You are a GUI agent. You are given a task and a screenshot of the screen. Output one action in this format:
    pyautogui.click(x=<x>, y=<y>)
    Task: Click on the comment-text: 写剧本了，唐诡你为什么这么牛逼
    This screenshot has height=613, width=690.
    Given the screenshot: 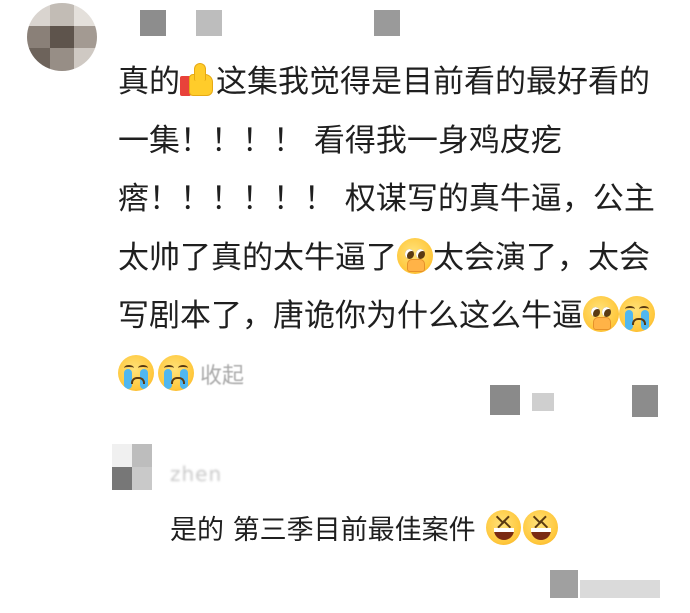 What is the action you would take?
    pyautogui.click(x=350, y=316)
    